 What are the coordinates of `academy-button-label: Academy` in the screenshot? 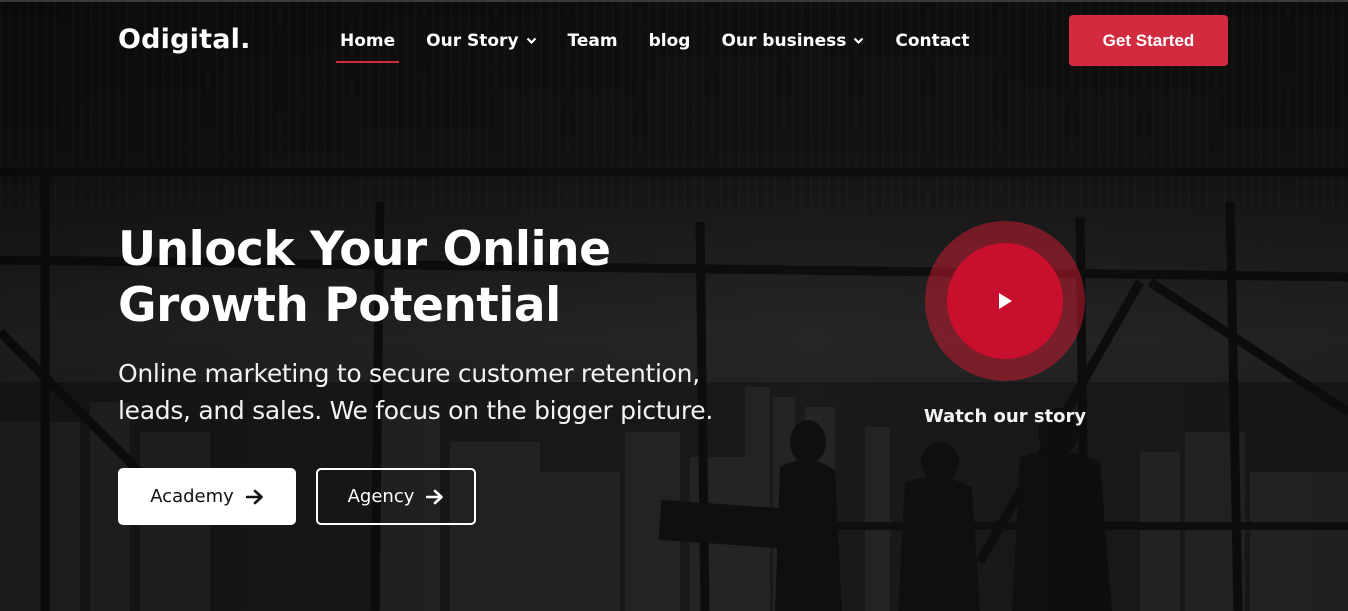 It's located at (192, 496).